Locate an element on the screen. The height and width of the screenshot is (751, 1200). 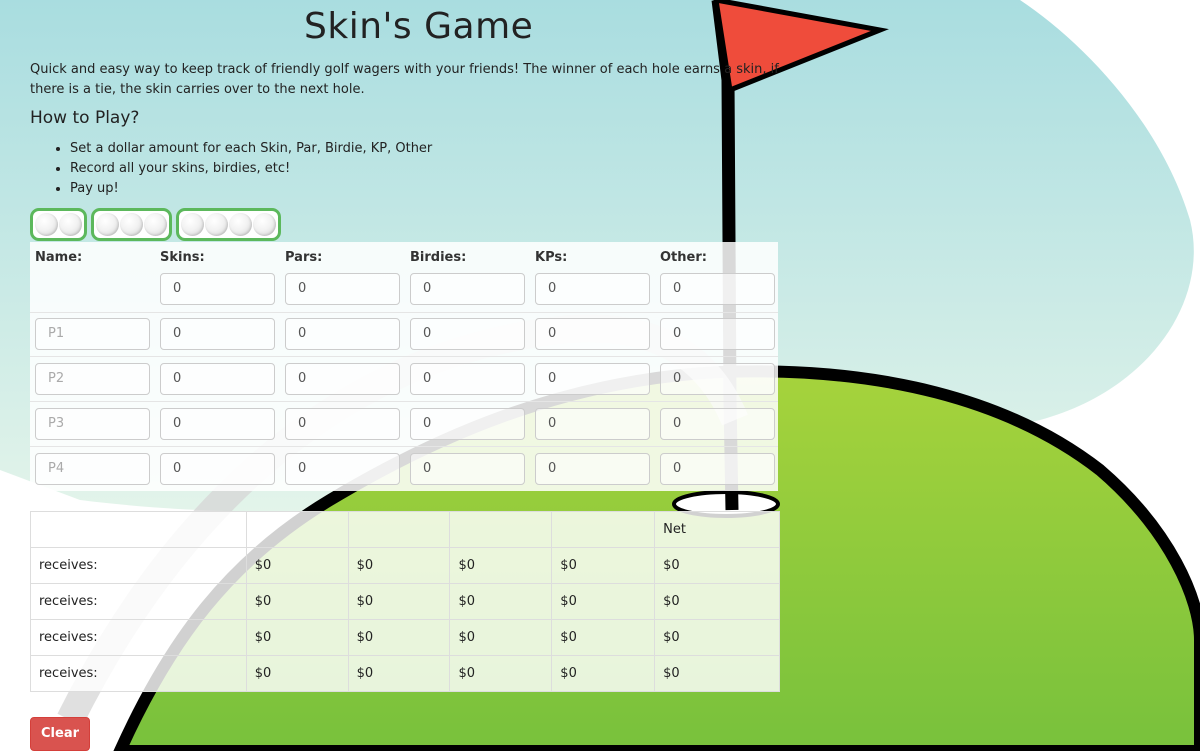
player-1-other-input: 0 is located at coordinates (717, 334).